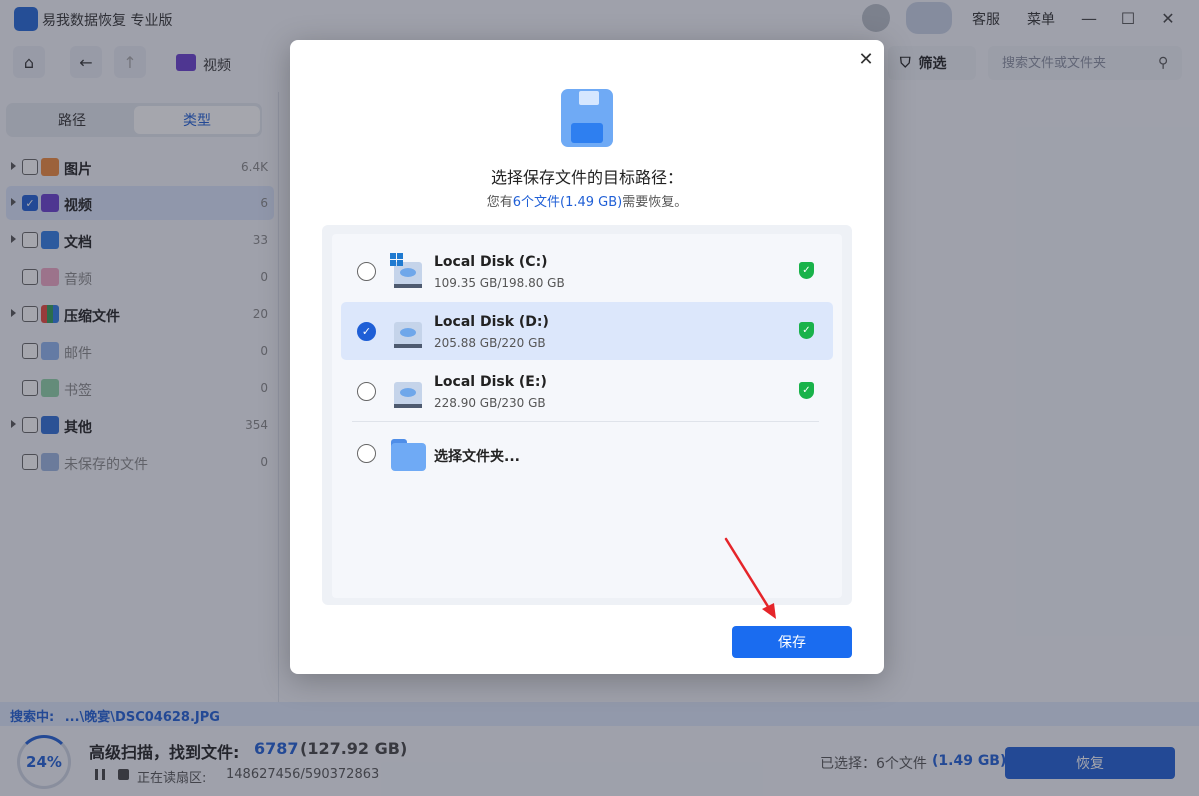 The image size is (1199, 796). I want to click on save-disk-icon-slot, so click(589, 98).